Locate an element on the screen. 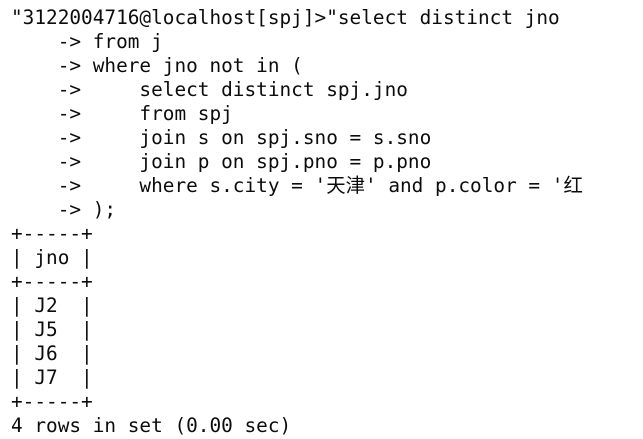 The width and height of the screenshot is (643, 439). table-header: | jno | is located at coordinates (52, 257).